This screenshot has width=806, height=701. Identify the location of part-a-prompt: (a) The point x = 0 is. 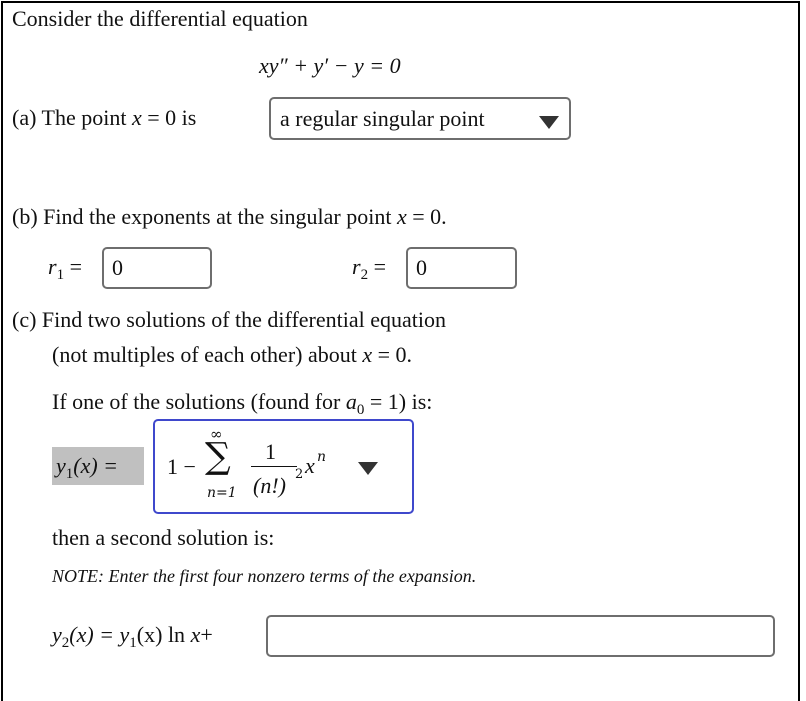
(104, 118).